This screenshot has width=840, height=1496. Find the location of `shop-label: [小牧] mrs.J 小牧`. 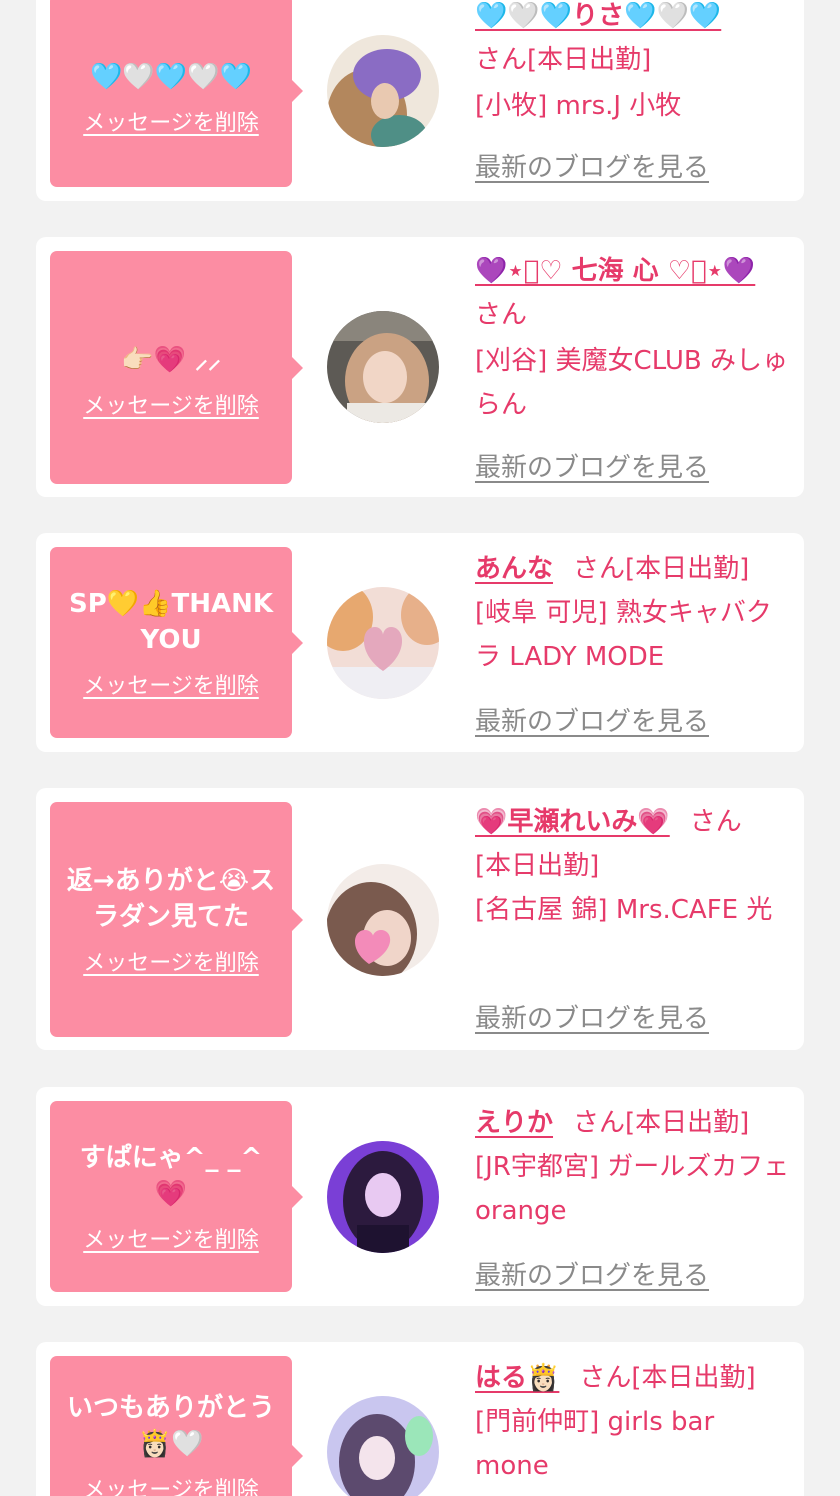

shop-label: [小牧] mrs.J 小牧 is located at coordinates (578, 106).